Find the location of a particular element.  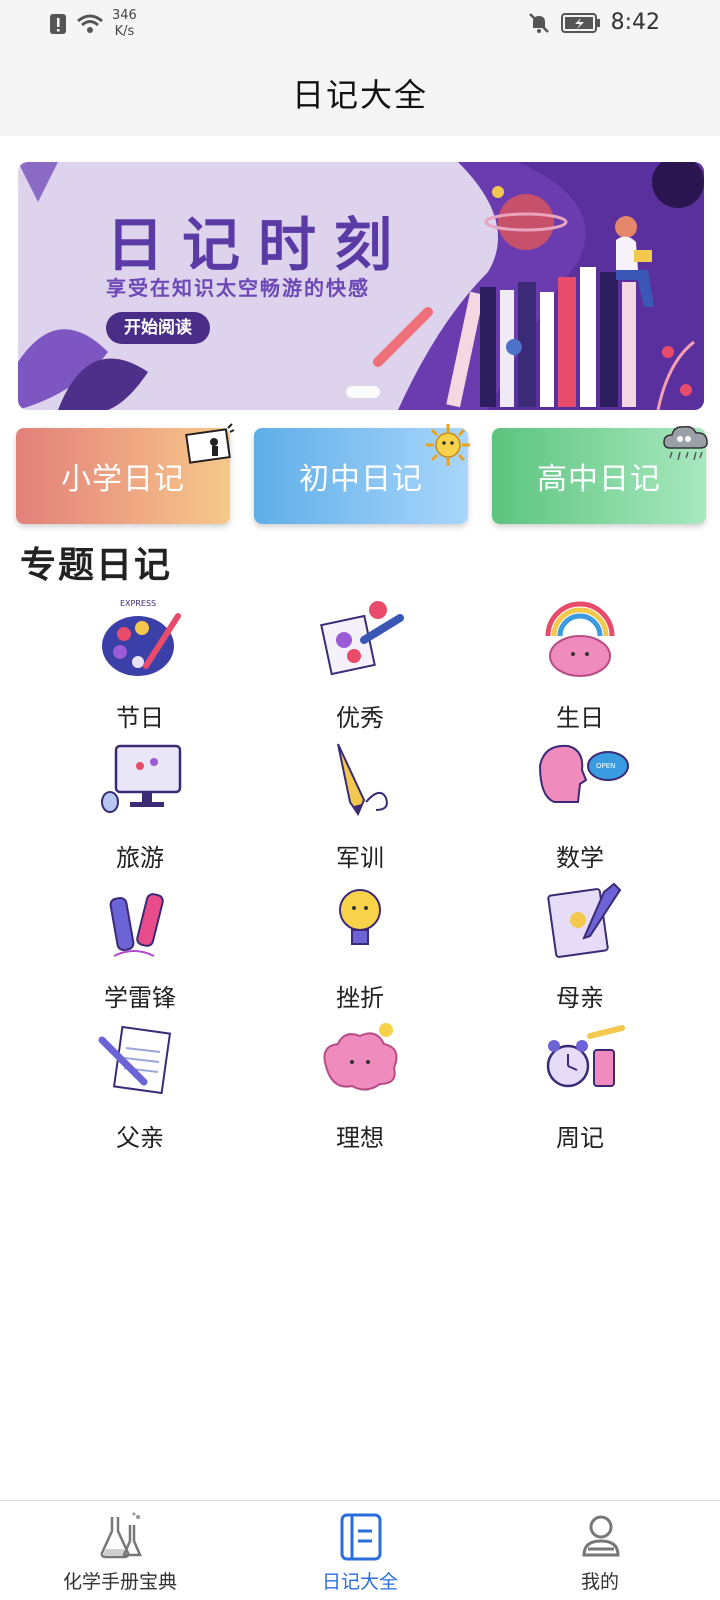

grade-card-senior: 高中日记 is located at coordinates (600, 474).